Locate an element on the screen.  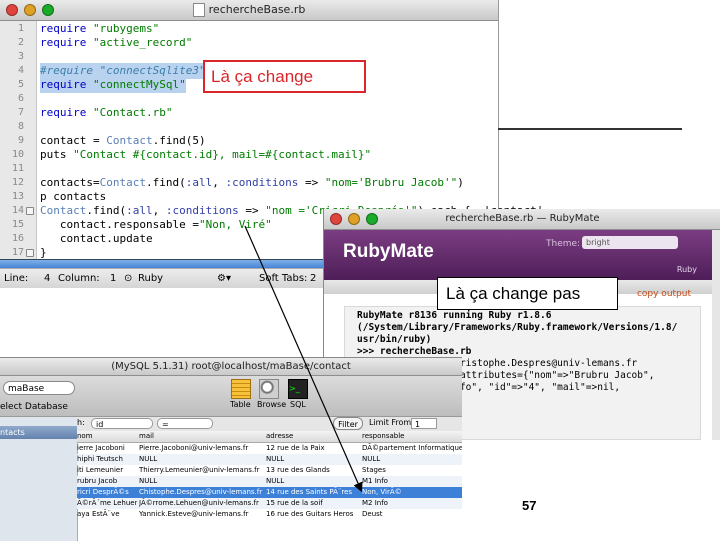
column-header: adresse is located at coordinates (312, 436).